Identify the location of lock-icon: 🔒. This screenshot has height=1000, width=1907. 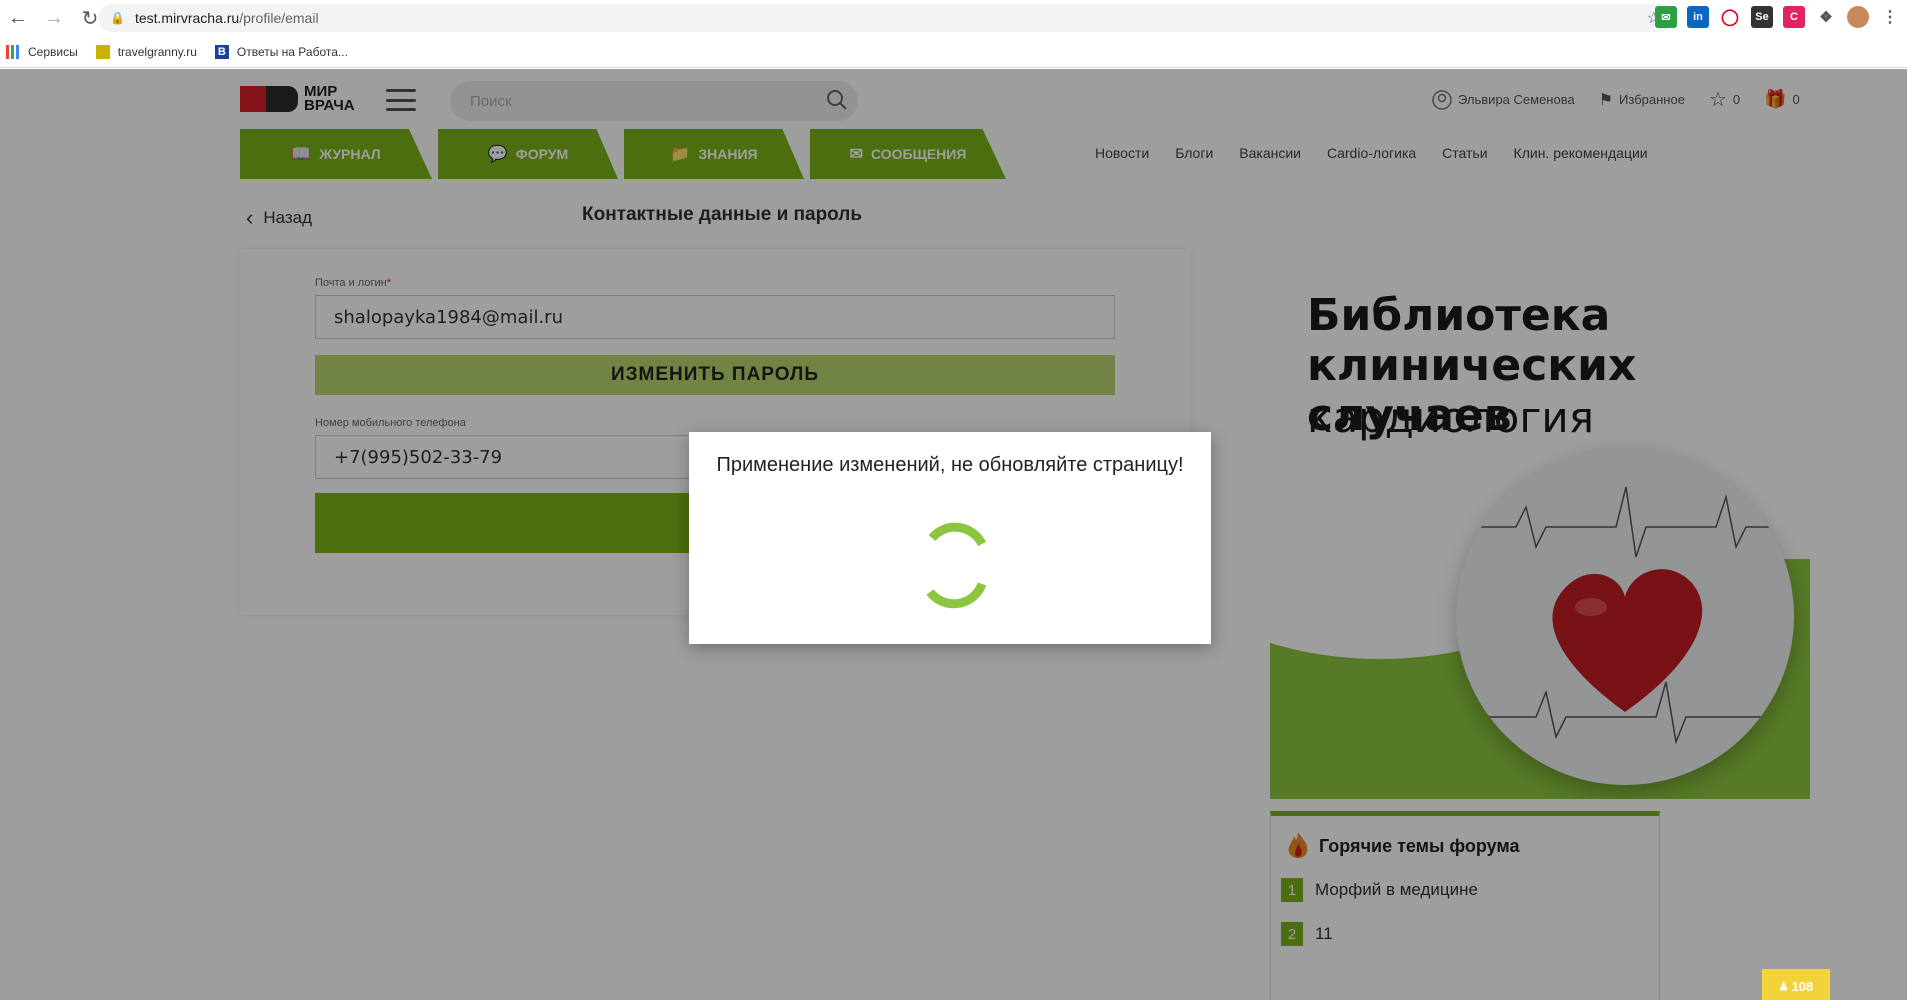
(117, 18).